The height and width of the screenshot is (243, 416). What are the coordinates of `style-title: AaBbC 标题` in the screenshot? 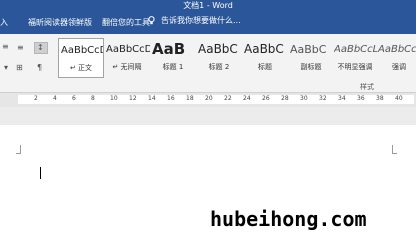 It's located at (265, 58).